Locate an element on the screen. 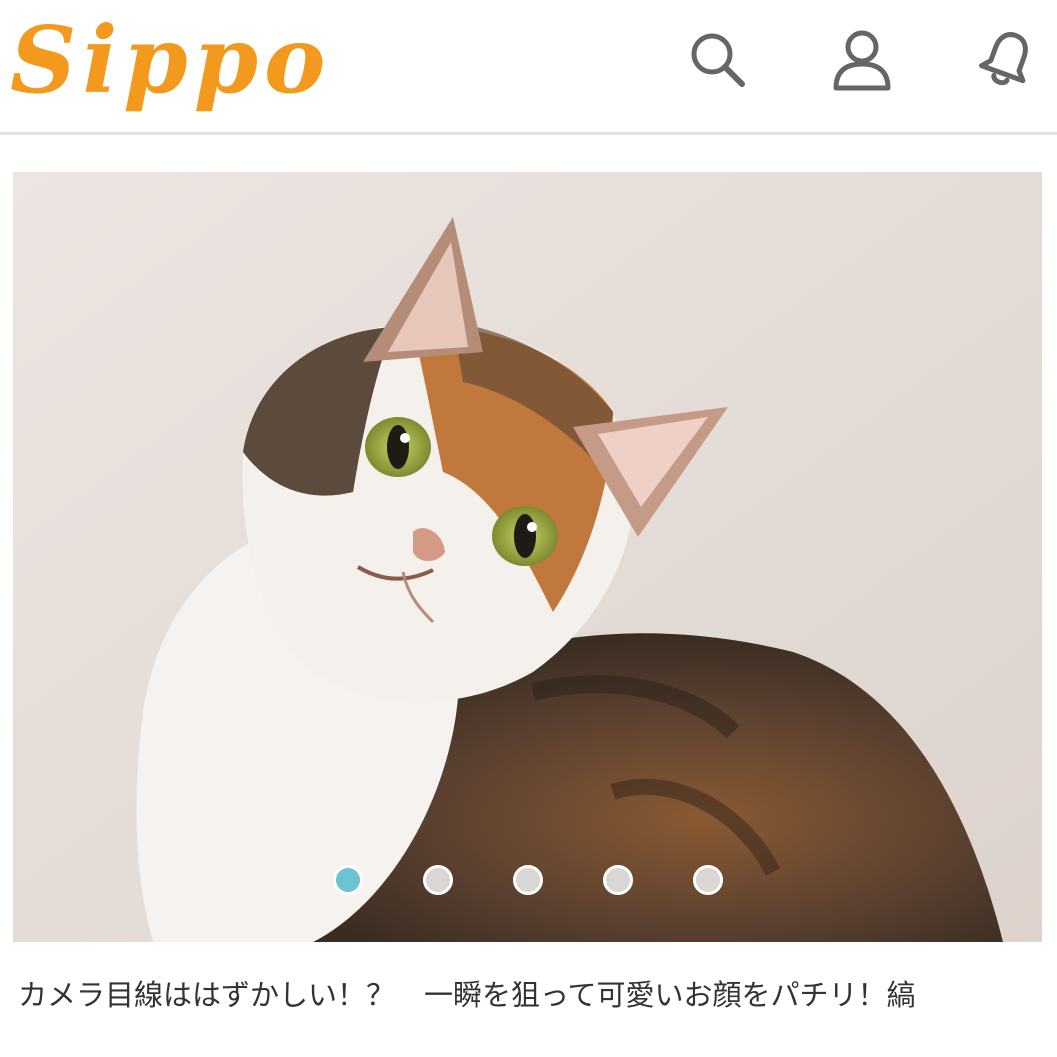 This screenshot has height=1057, width=1057. carousel-indicators is located at coordinates (528, 885).